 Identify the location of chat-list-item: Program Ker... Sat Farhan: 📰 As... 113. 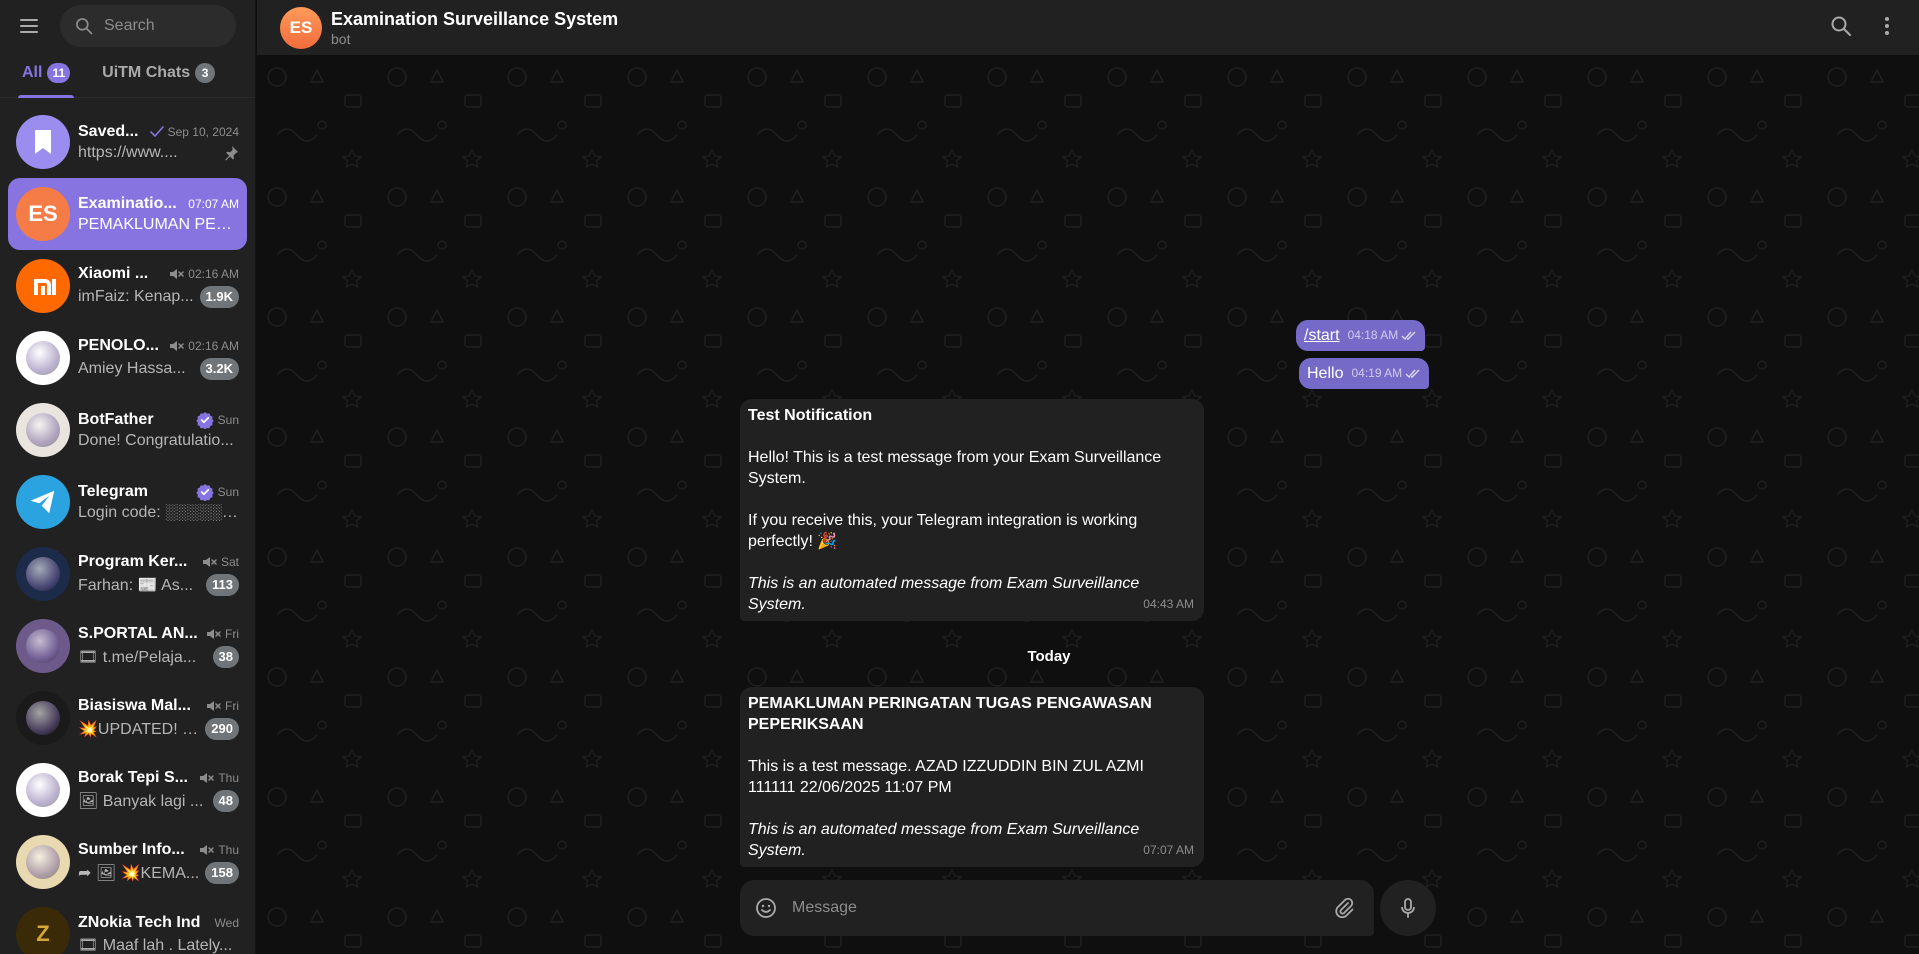
(127, 574).